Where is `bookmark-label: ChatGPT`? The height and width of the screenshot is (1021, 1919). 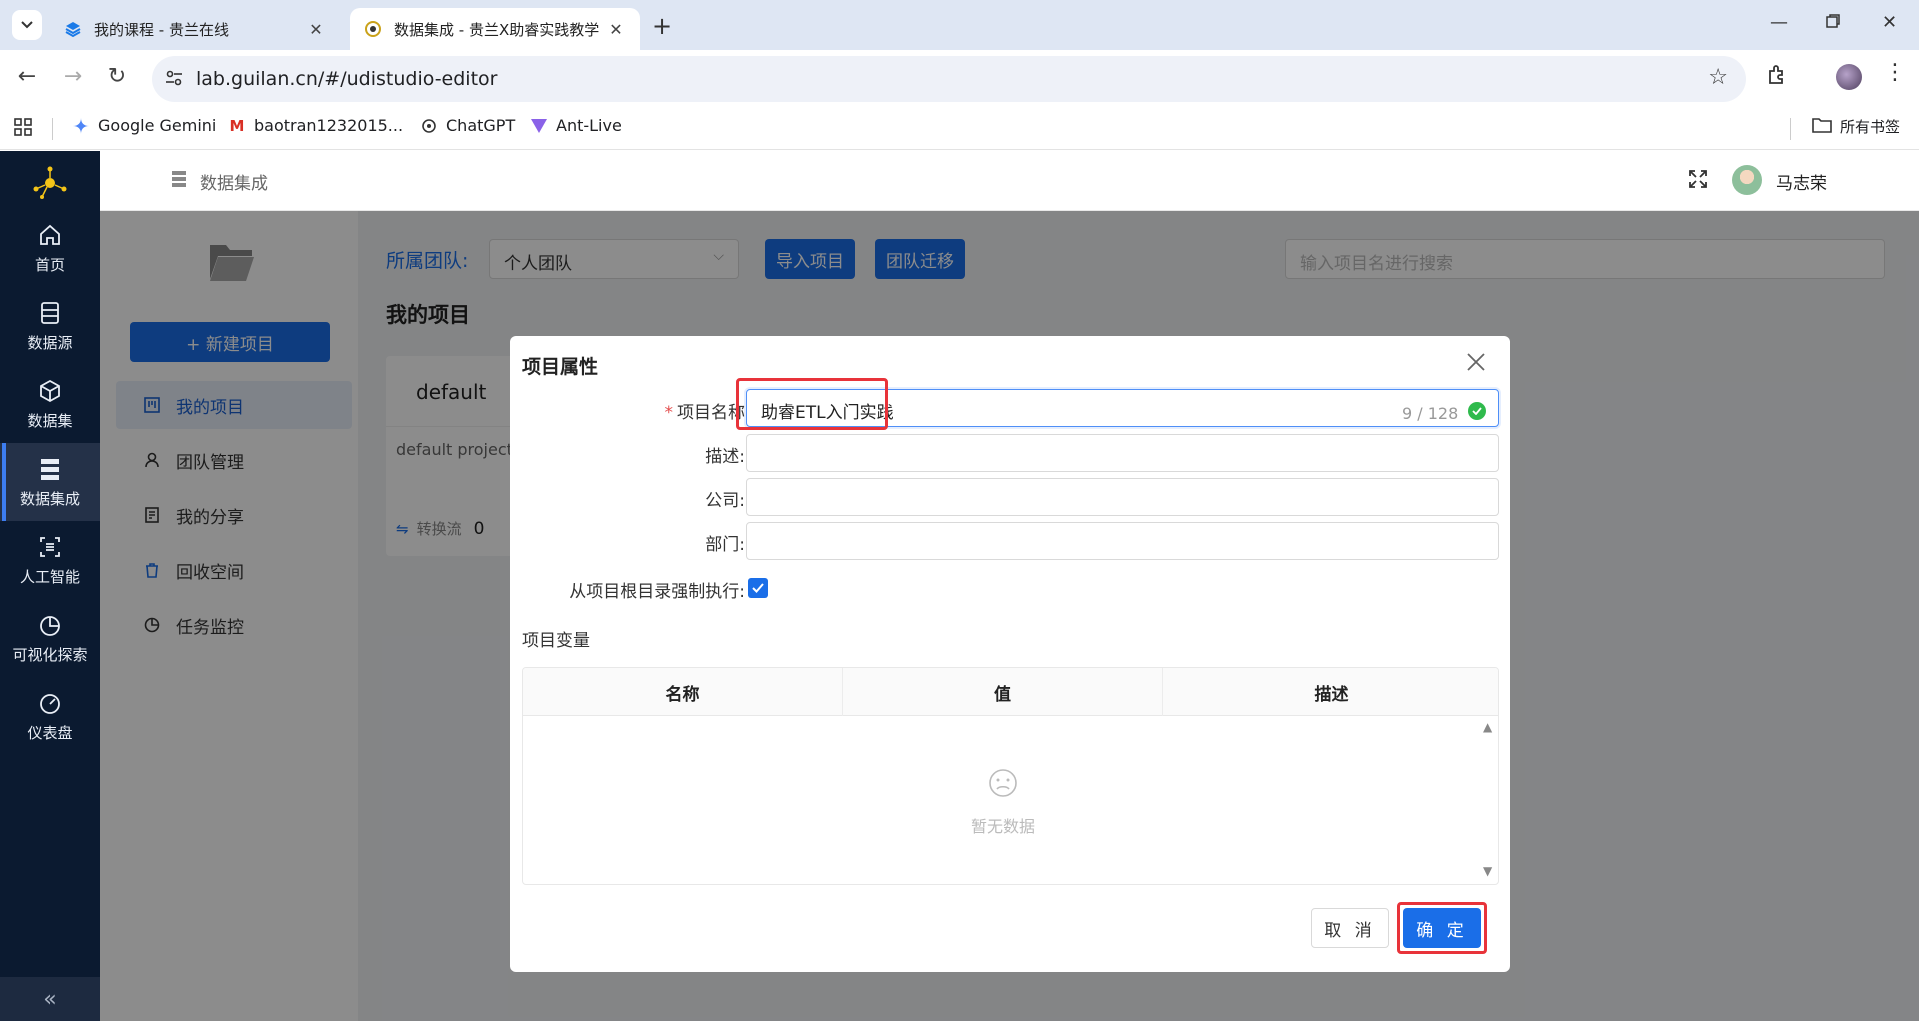
bookmark-label: ChatGPT is located at coordinates (481, 125).